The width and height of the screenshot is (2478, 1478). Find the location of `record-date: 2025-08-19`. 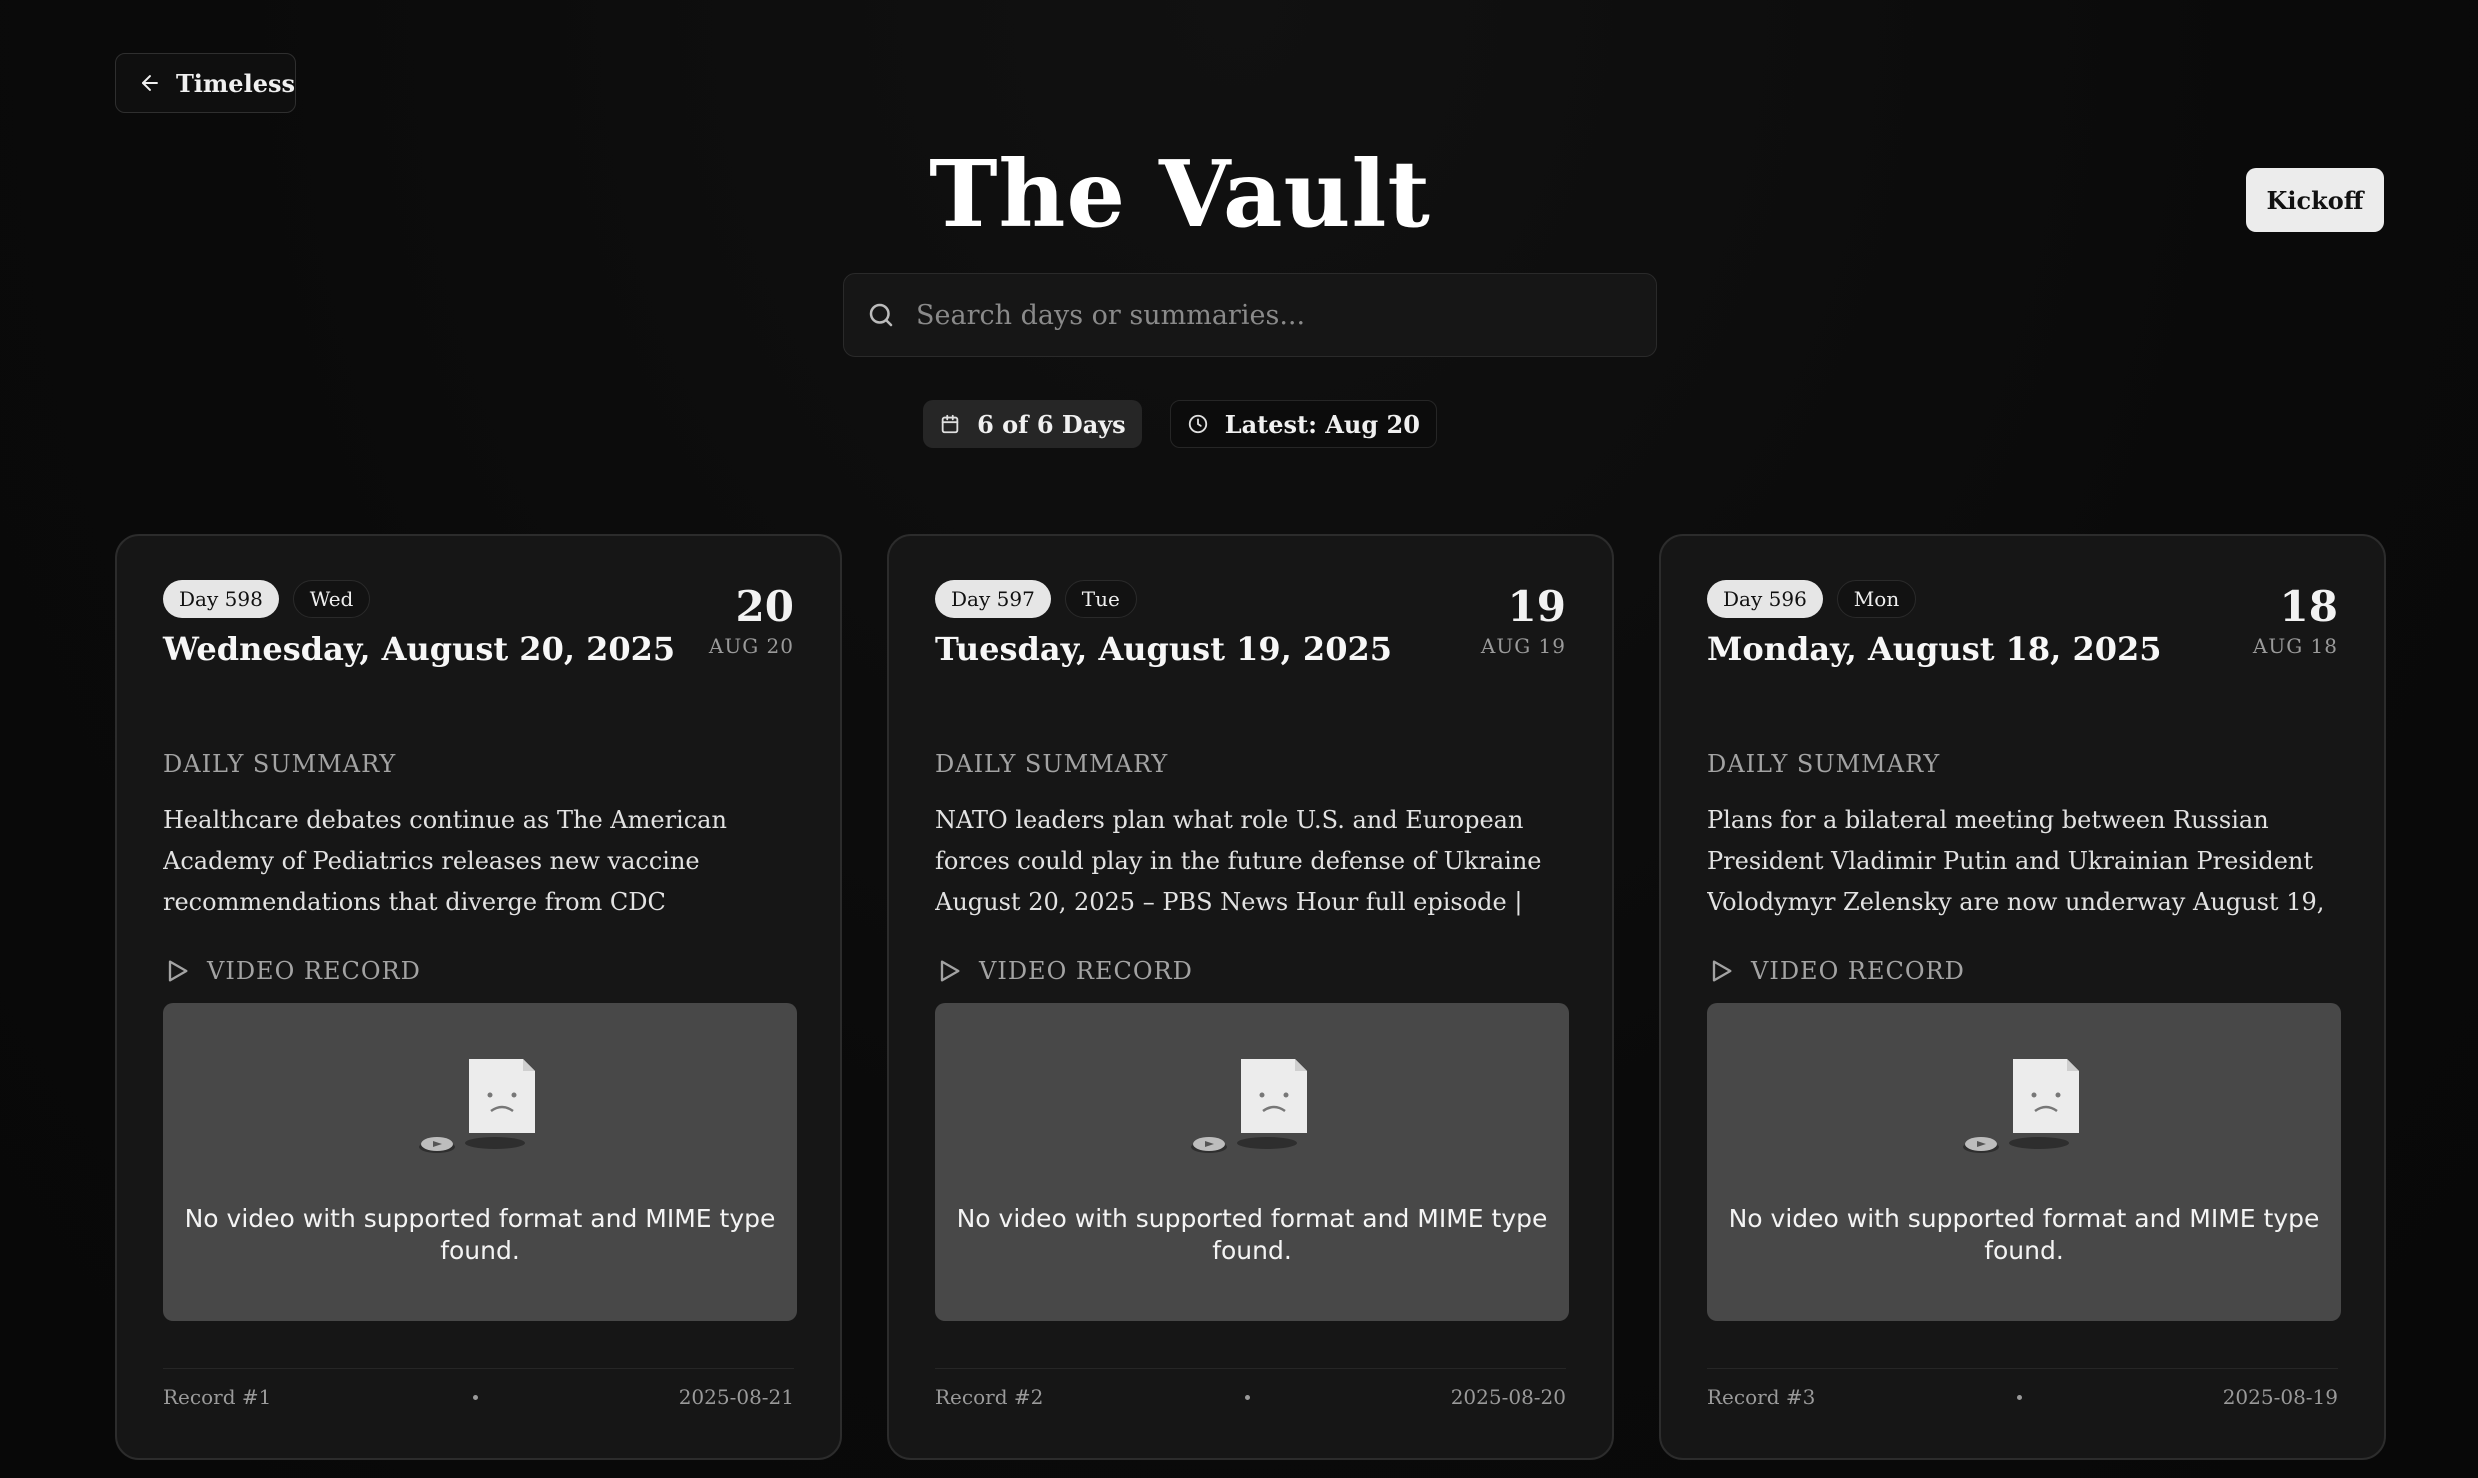

record-date: 2025-08-19 is located at coordinates (2280, 1397).